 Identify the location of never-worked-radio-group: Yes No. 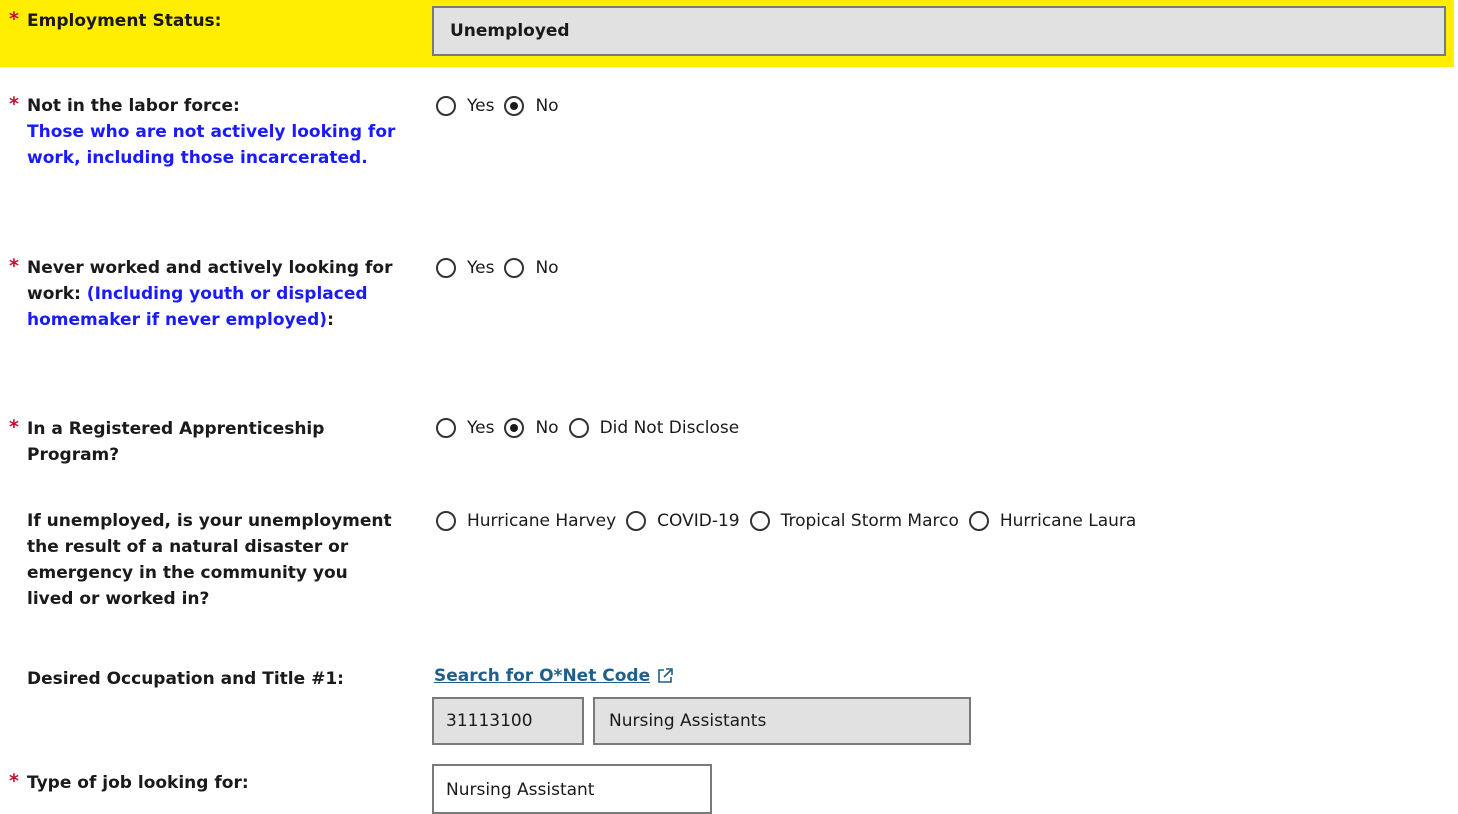
(502, 268).